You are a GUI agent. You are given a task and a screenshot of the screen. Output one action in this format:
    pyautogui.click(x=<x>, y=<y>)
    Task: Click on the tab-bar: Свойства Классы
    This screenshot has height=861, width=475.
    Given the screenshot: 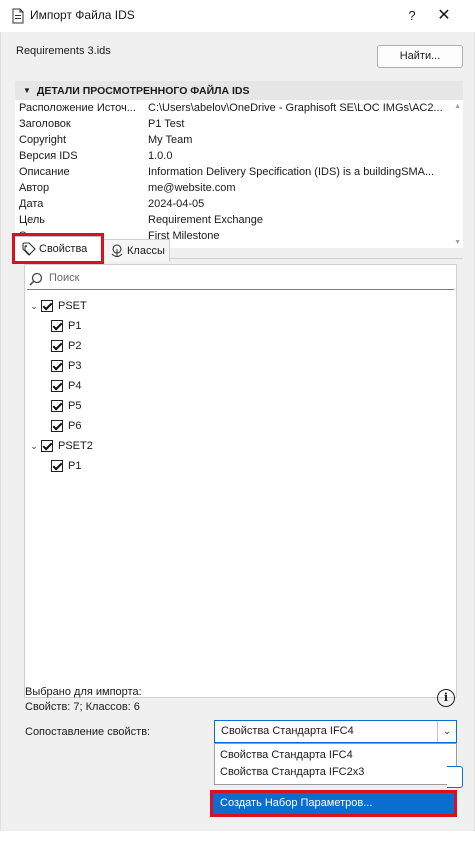 What is the action you would take?
    pyautogui.click(x=237, y=248)
    